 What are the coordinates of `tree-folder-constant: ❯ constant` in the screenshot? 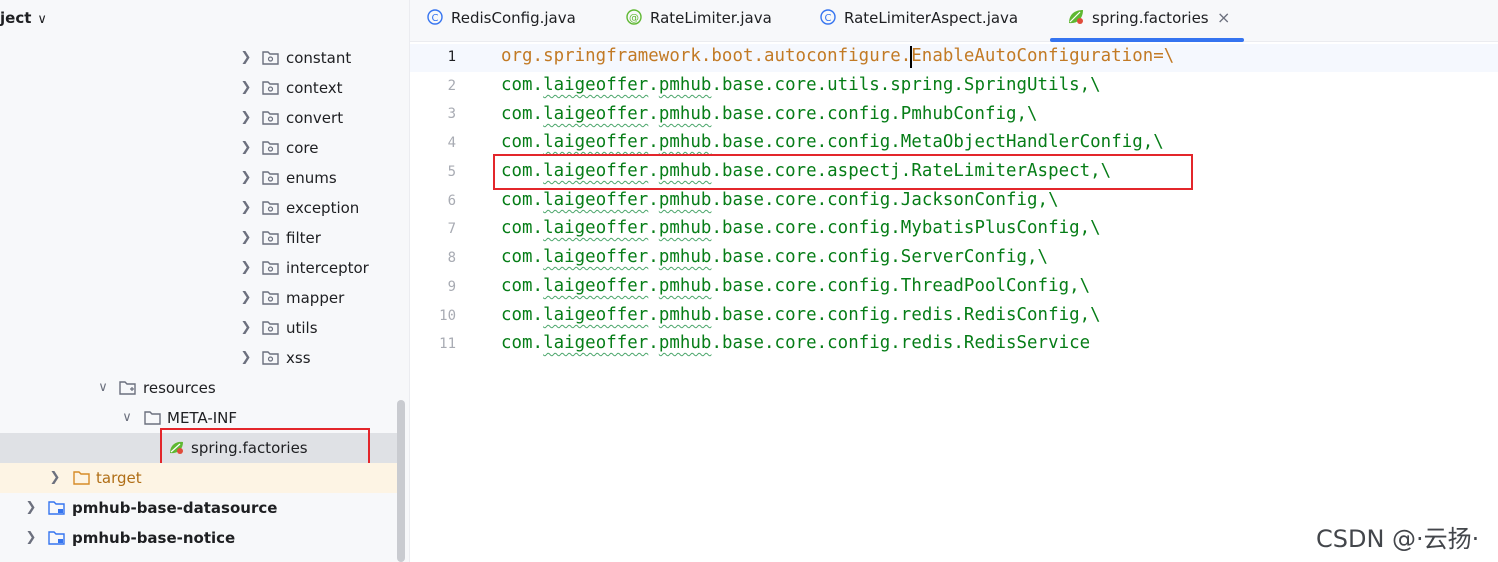 It's located at (200, 58).